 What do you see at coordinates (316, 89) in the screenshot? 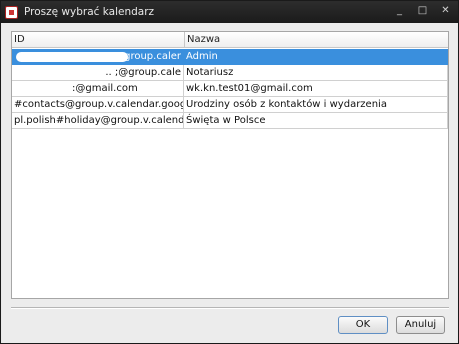
I see `table-cell-name: wk.kn.test01@gmail.com` at bounding box center [316, 89].